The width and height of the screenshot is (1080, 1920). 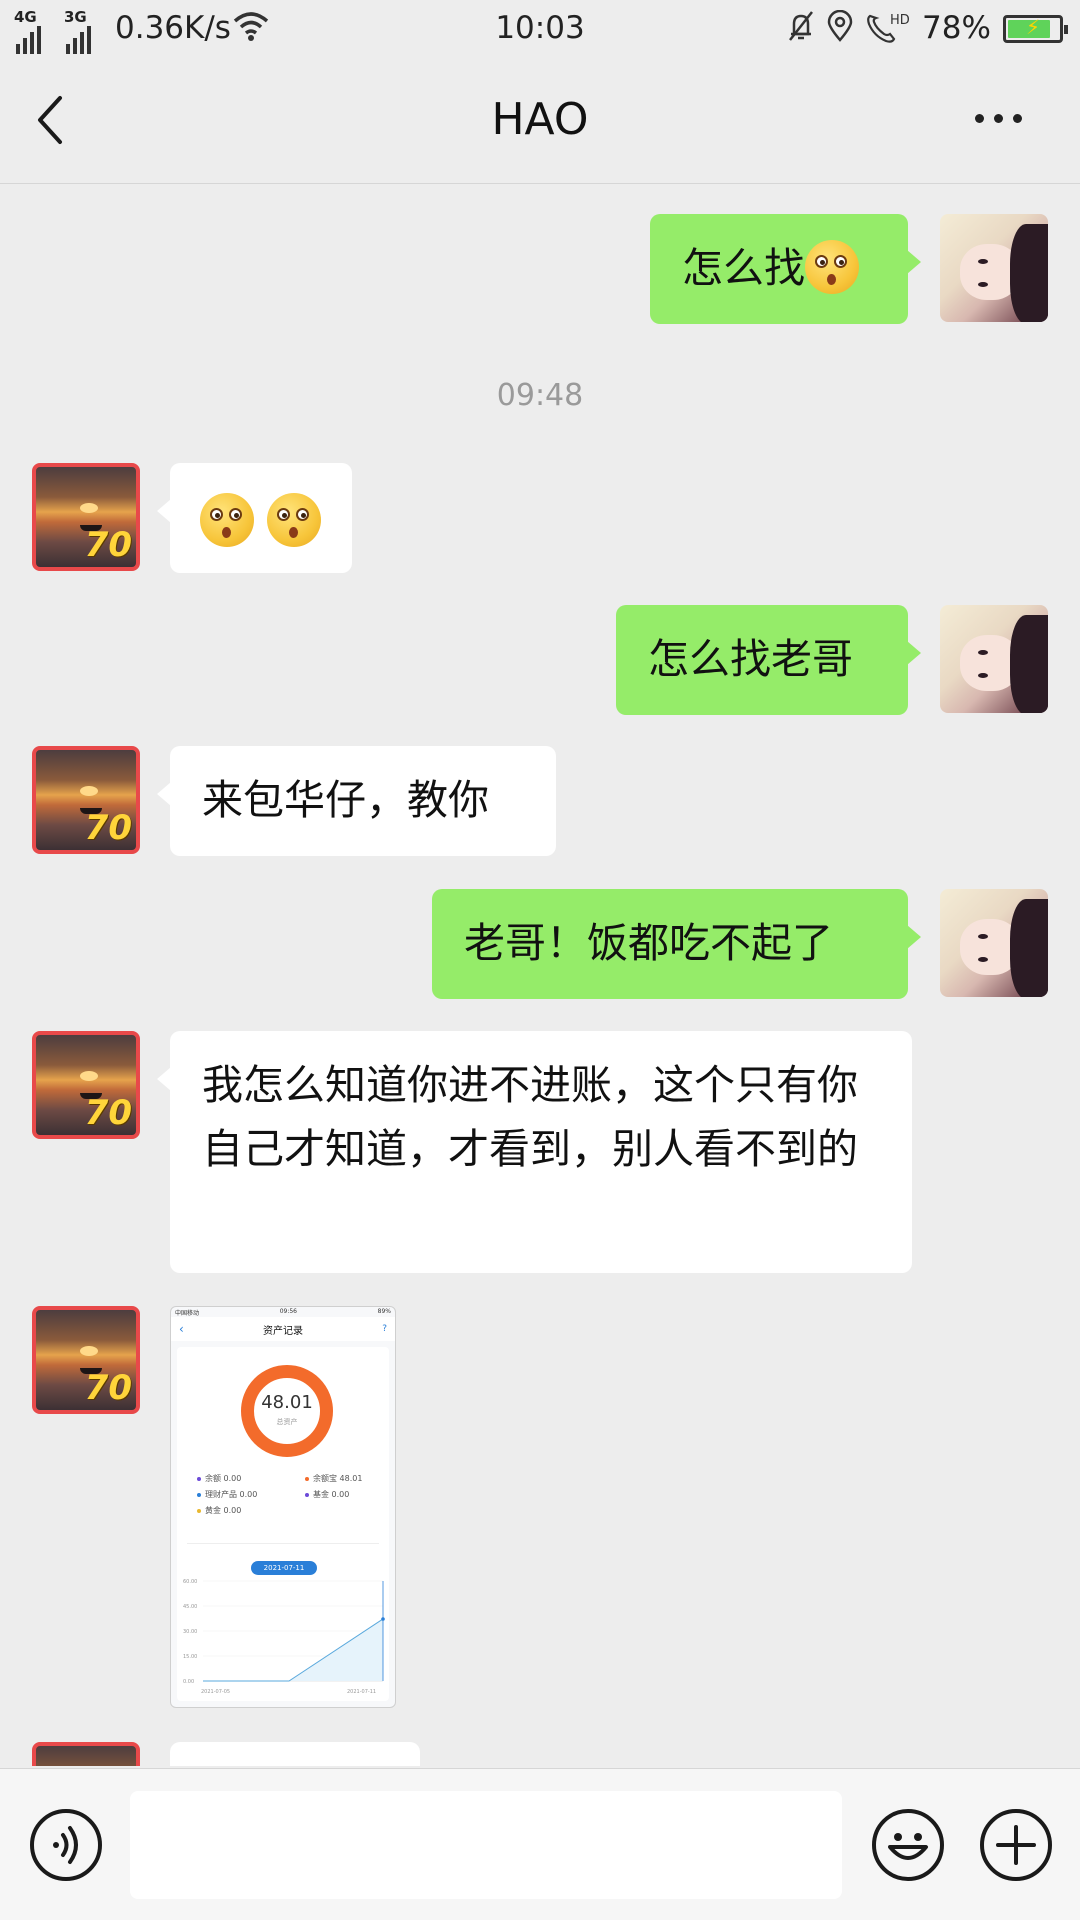 I want to click on bell-off-icon, so click(x=801, y=26).